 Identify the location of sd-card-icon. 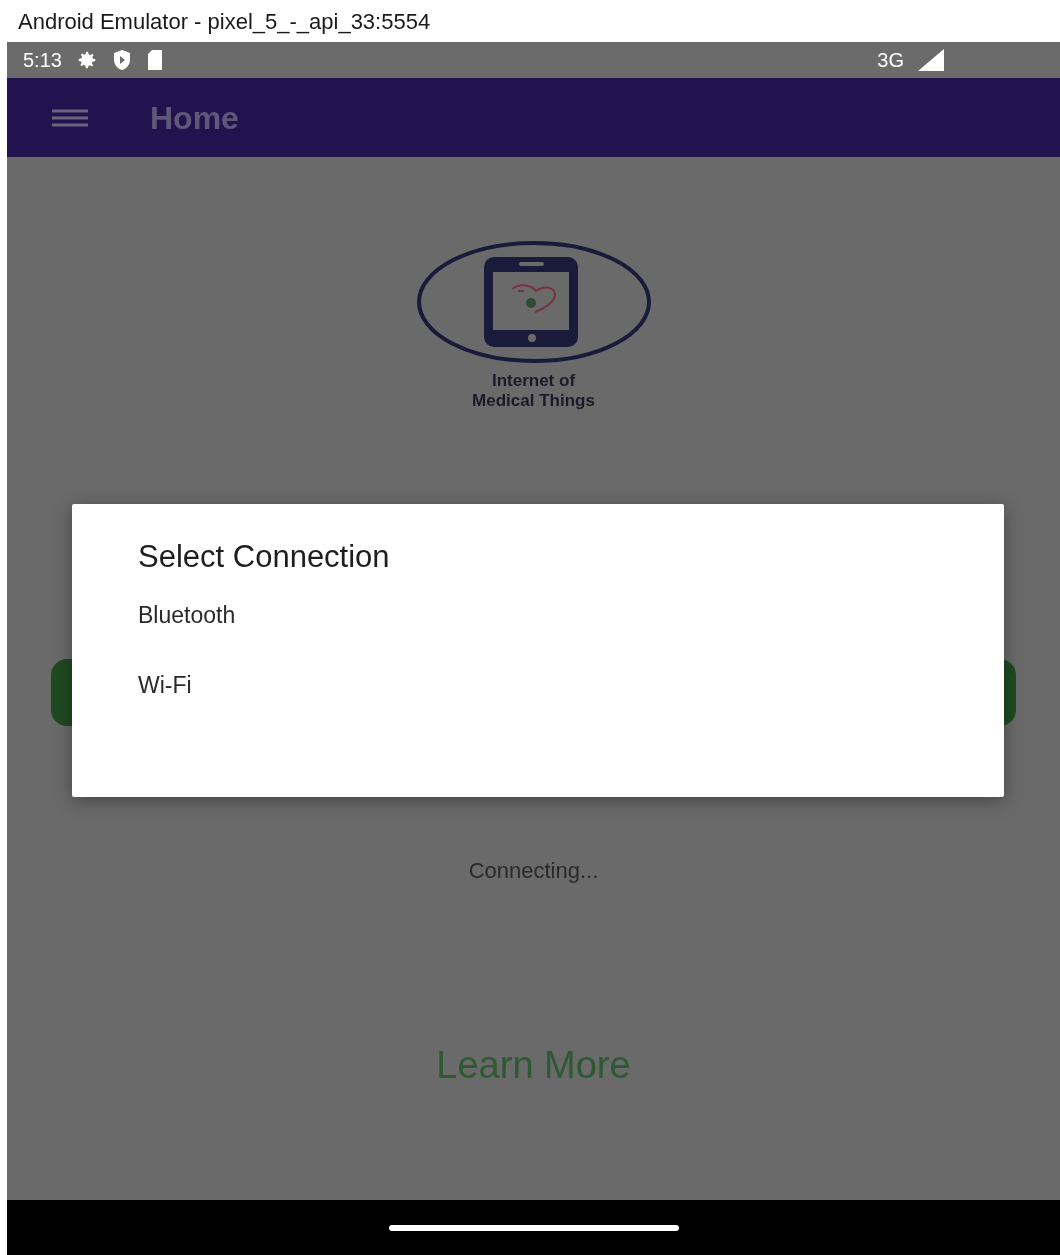
(154, 60).